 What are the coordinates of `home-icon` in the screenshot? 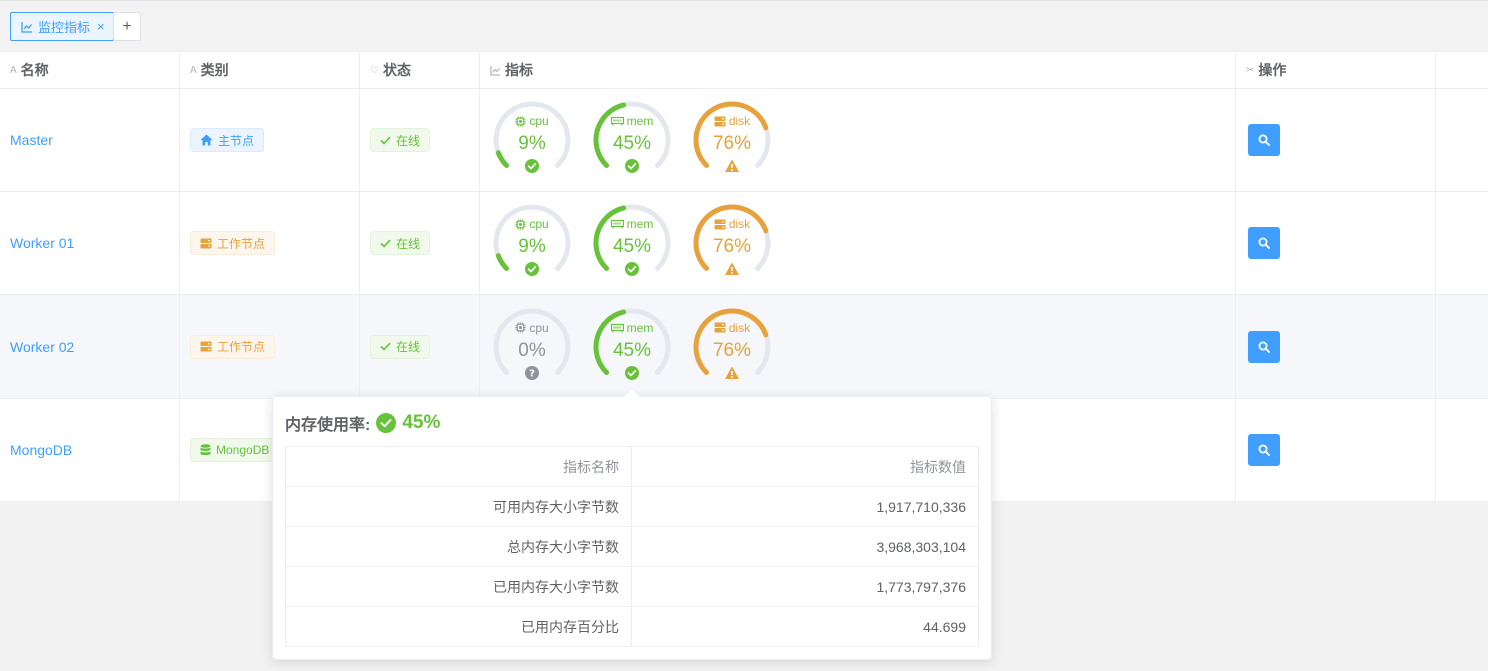 It's located at (206, 140).